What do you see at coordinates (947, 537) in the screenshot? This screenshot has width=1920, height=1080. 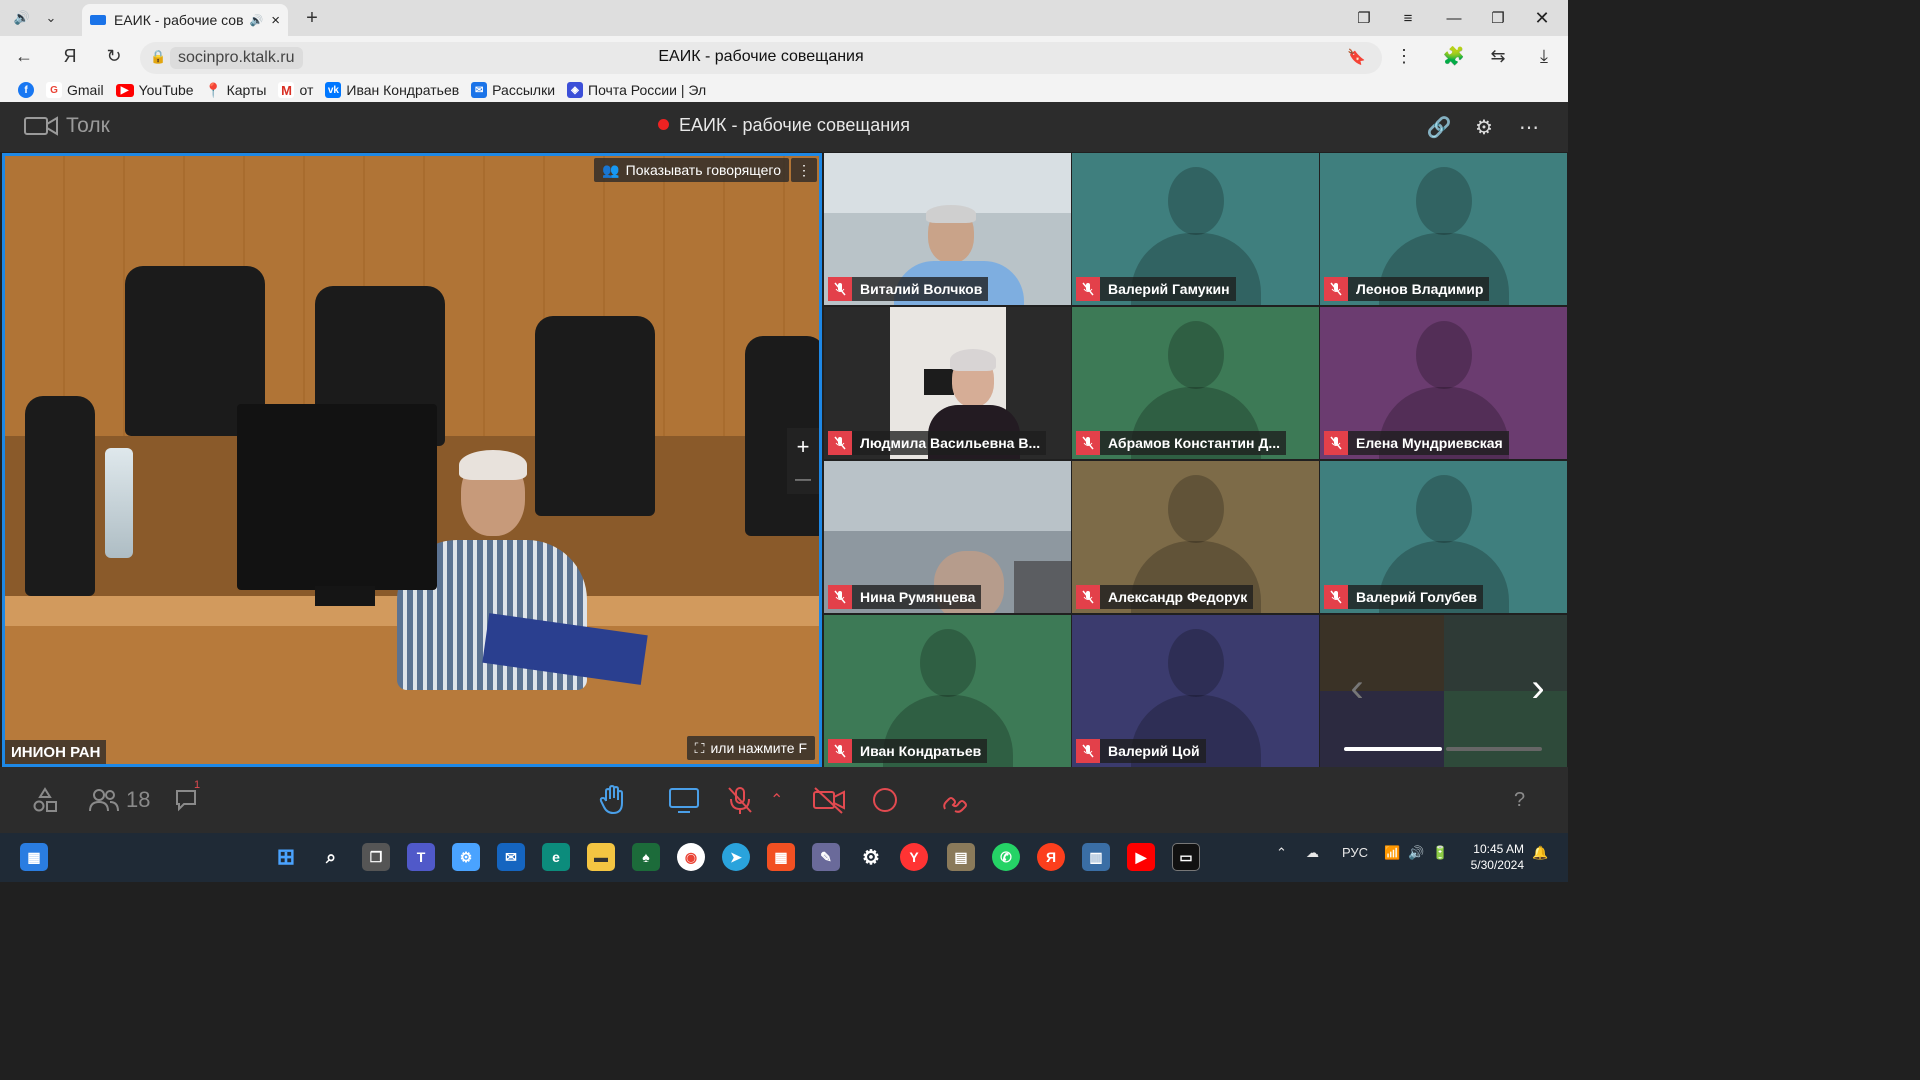 I see `participant-tile: Нина Румянцева` at bounding box center [947, 537].